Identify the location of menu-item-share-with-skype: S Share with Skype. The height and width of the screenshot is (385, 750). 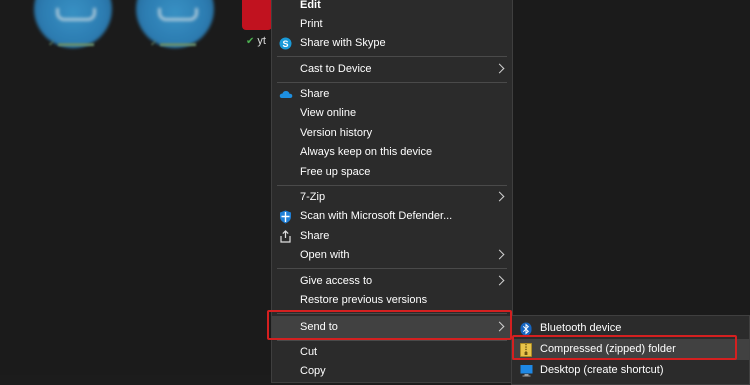
(392, 43).